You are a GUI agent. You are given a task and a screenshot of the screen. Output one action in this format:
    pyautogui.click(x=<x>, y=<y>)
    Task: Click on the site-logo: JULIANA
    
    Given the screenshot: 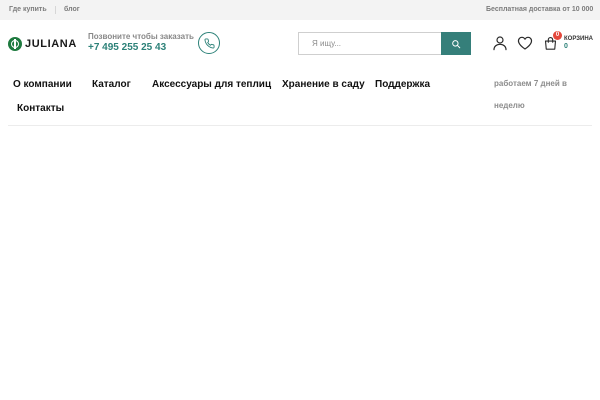 What is the action you would take?
    pyautogui.click(x=42, y=44)
    